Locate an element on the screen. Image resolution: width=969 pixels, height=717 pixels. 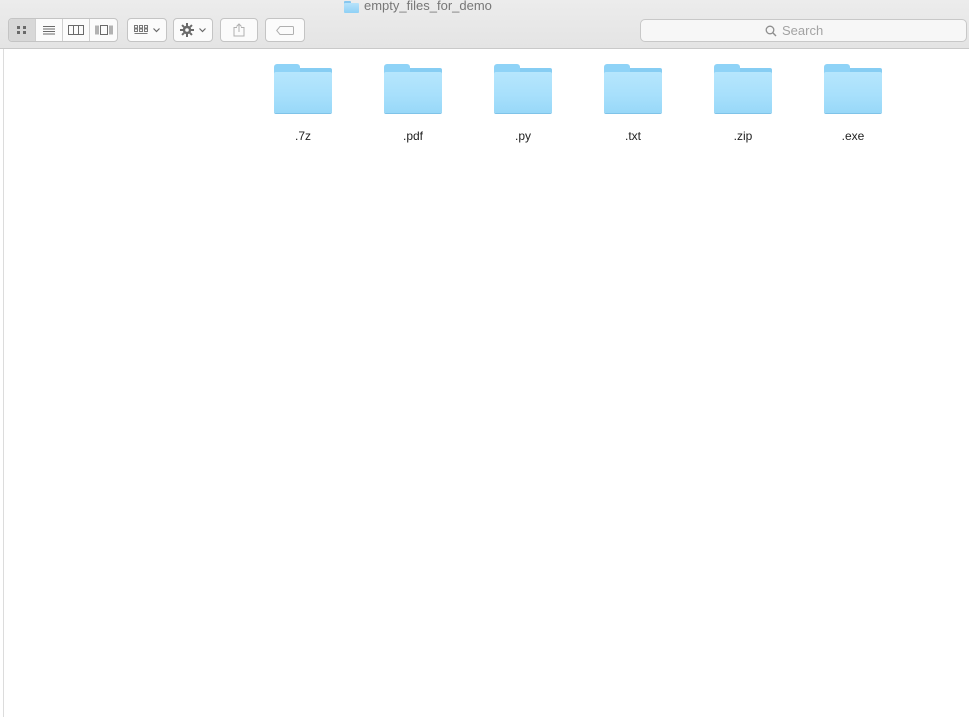
file-item: .zip is located at coordinates (743, 103).